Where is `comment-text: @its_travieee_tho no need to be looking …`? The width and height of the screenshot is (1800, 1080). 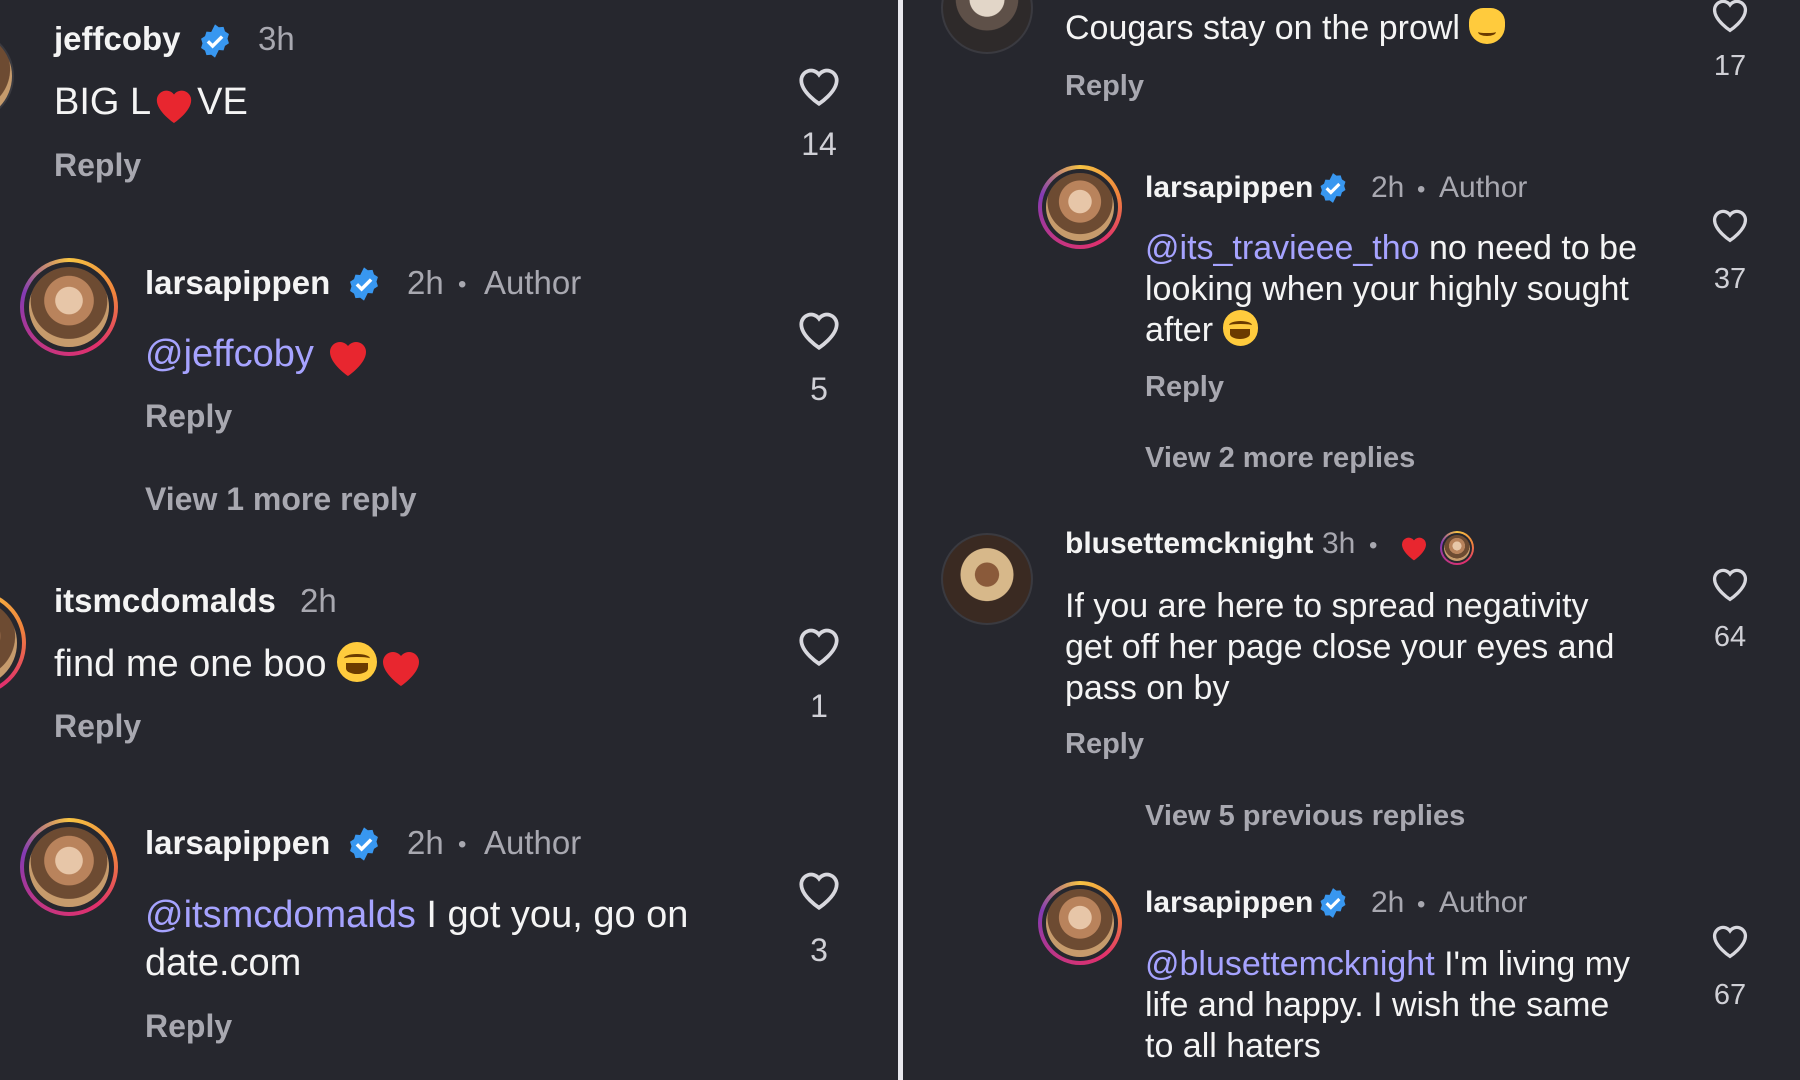
comment-text: @its_travieee_tho no need to be looking … is located at coordinates (1391, 289).